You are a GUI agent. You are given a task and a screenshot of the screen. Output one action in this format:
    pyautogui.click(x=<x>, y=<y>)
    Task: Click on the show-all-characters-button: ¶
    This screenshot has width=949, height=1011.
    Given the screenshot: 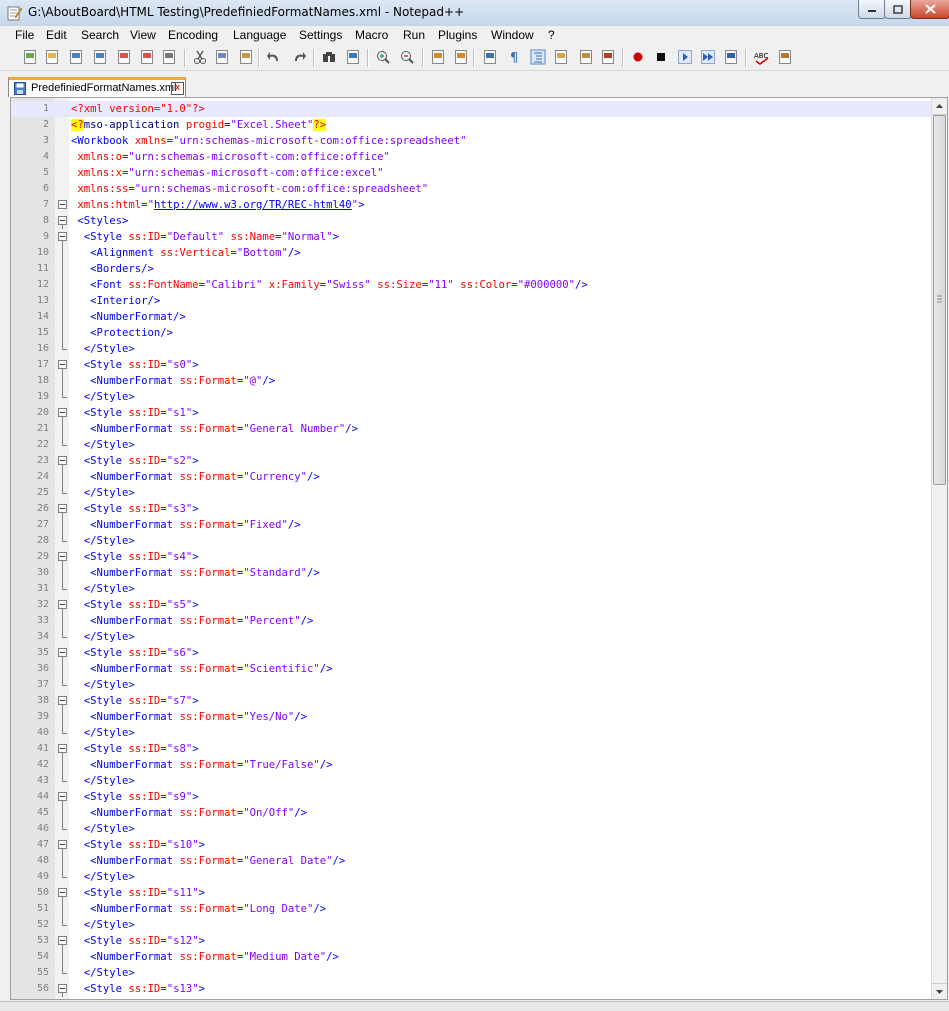 What is the action you would take?
    pyautogui.click(x=515, y=57)
    